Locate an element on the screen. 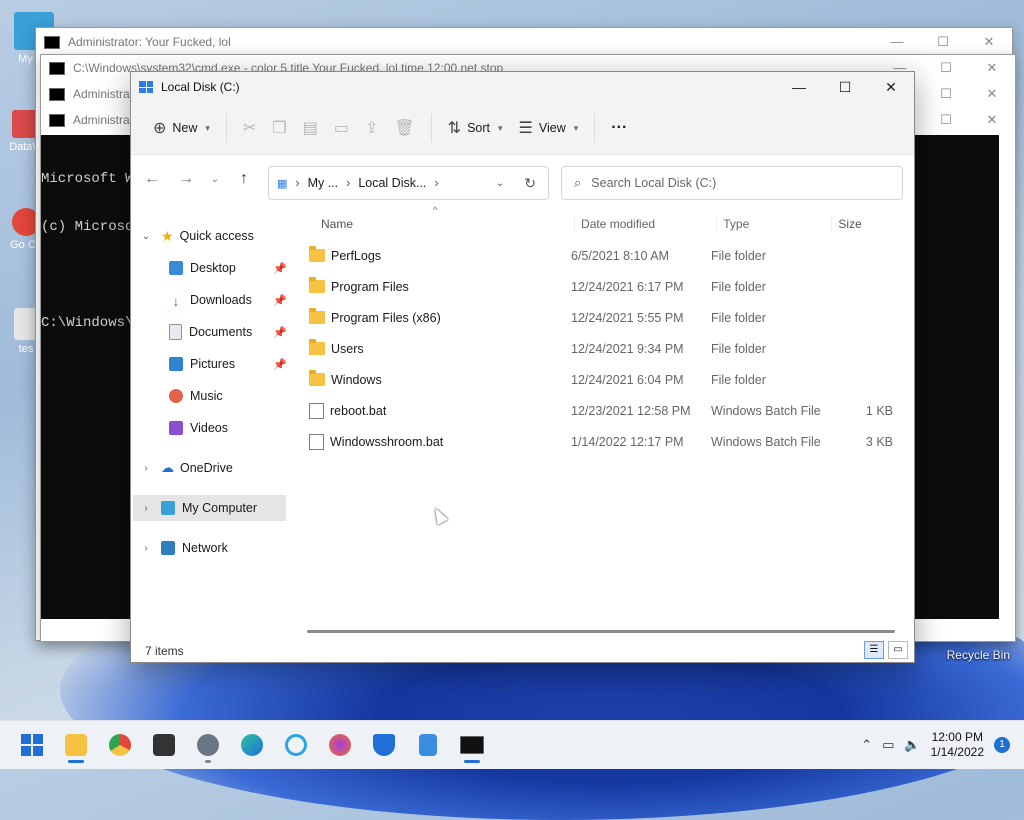 The width and height of the screenshot is (1024, 820). column-header-size: Size is located at coordinates (868, 224).